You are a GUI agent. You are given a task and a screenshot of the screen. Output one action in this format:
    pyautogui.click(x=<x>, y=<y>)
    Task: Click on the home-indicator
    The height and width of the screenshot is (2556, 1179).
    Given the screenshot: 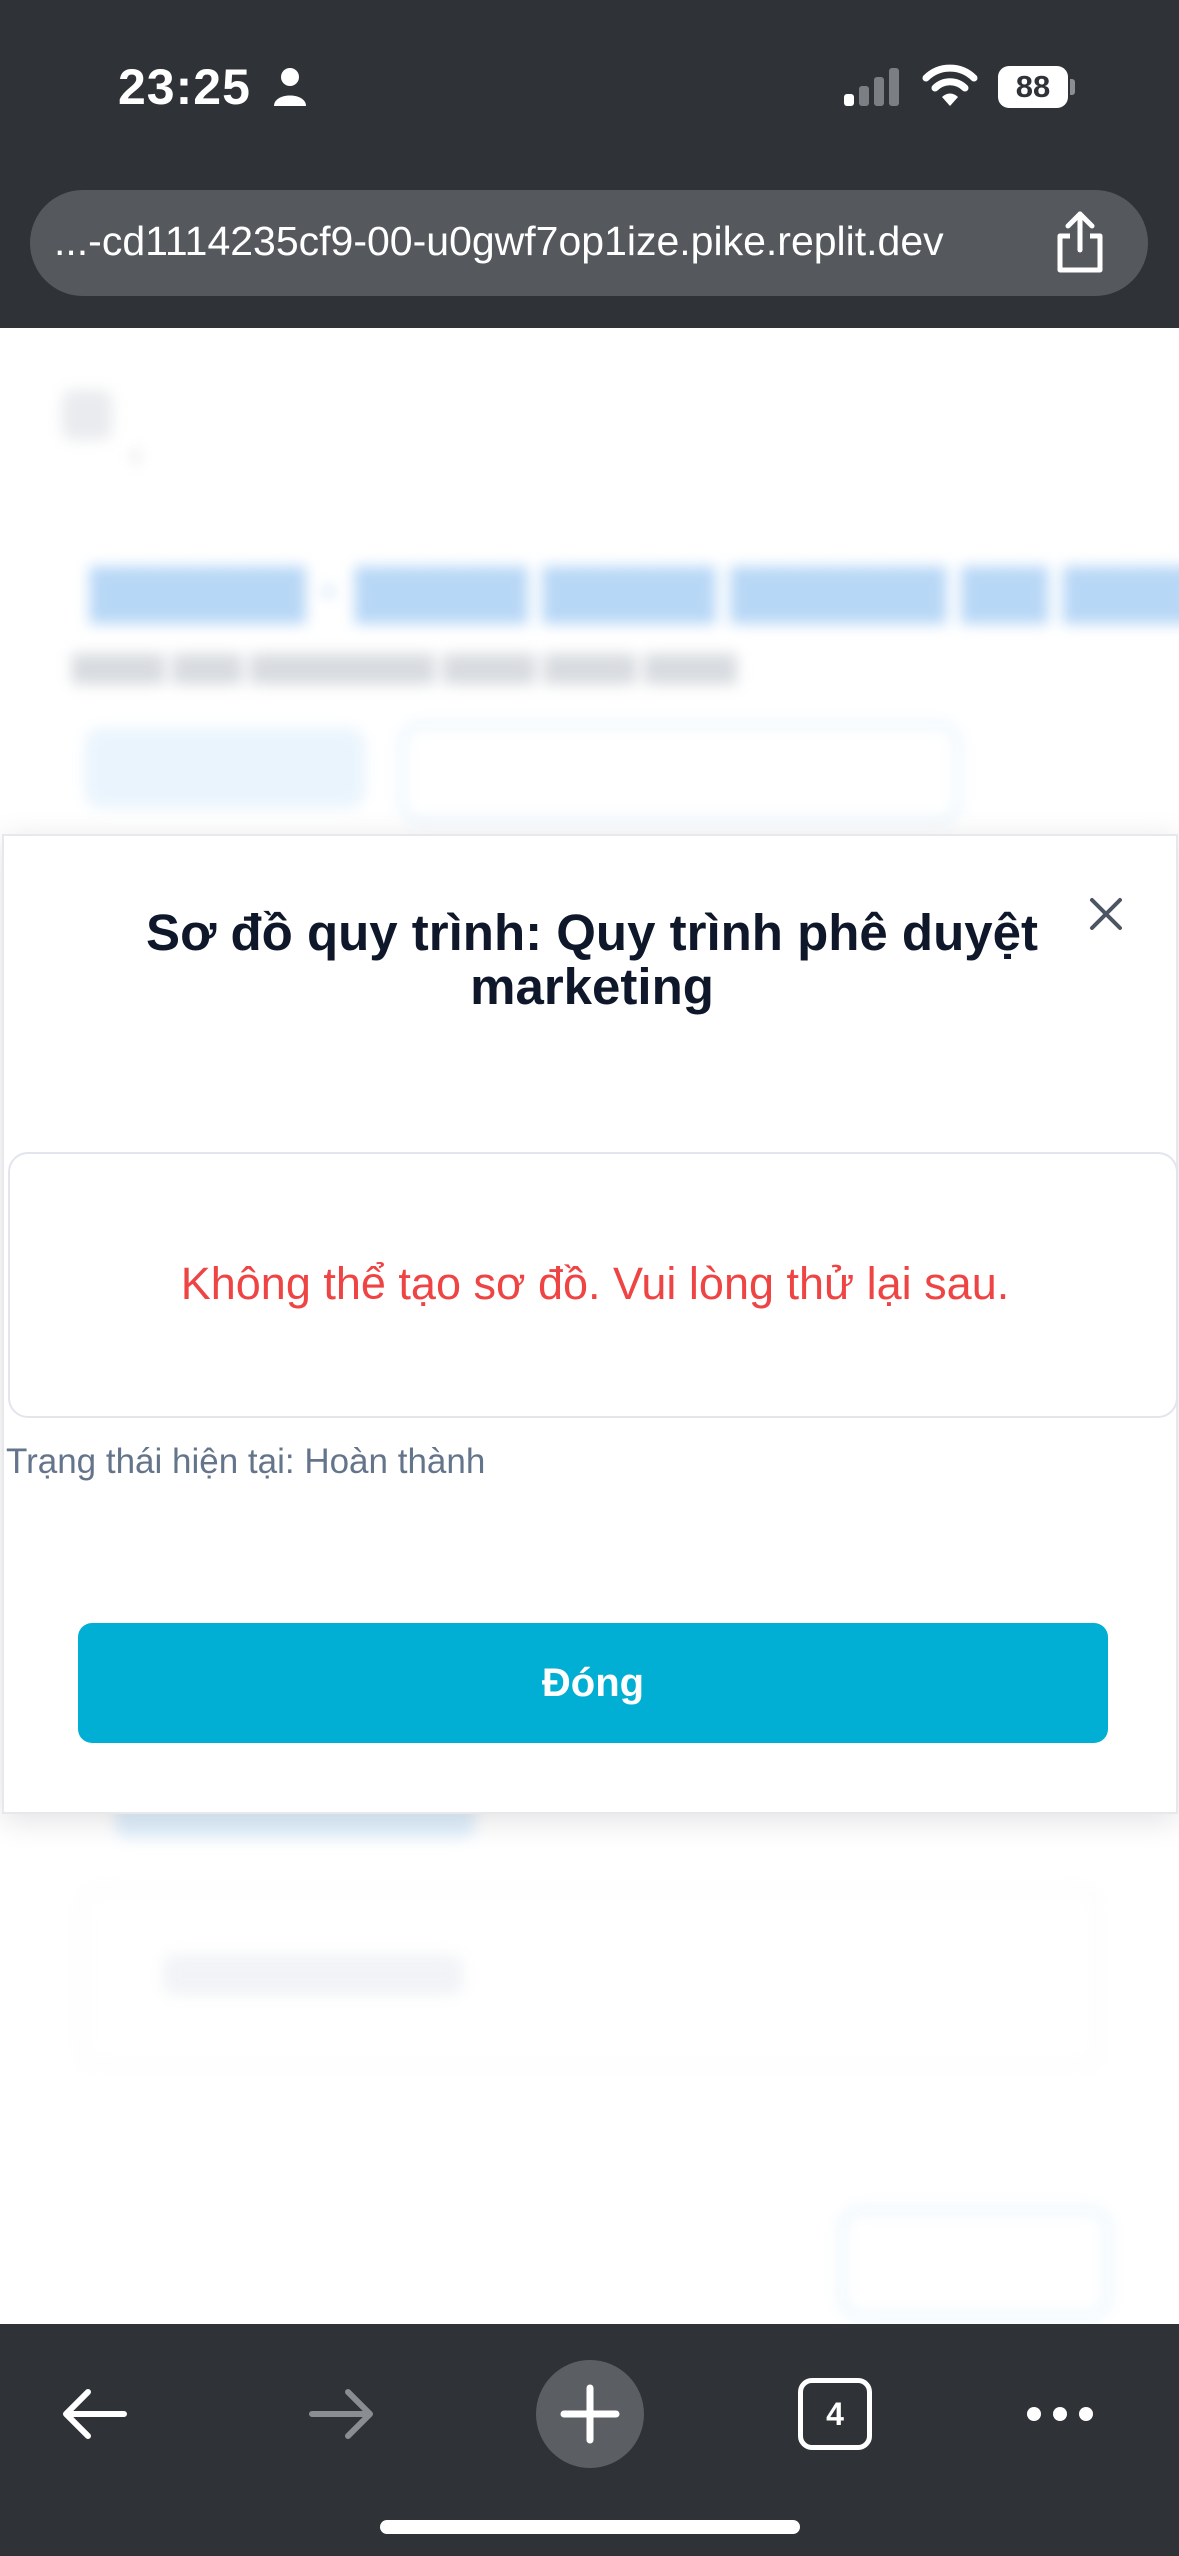 What is the action you would take?
    pyautogui.click(x=590, y=2527)
    